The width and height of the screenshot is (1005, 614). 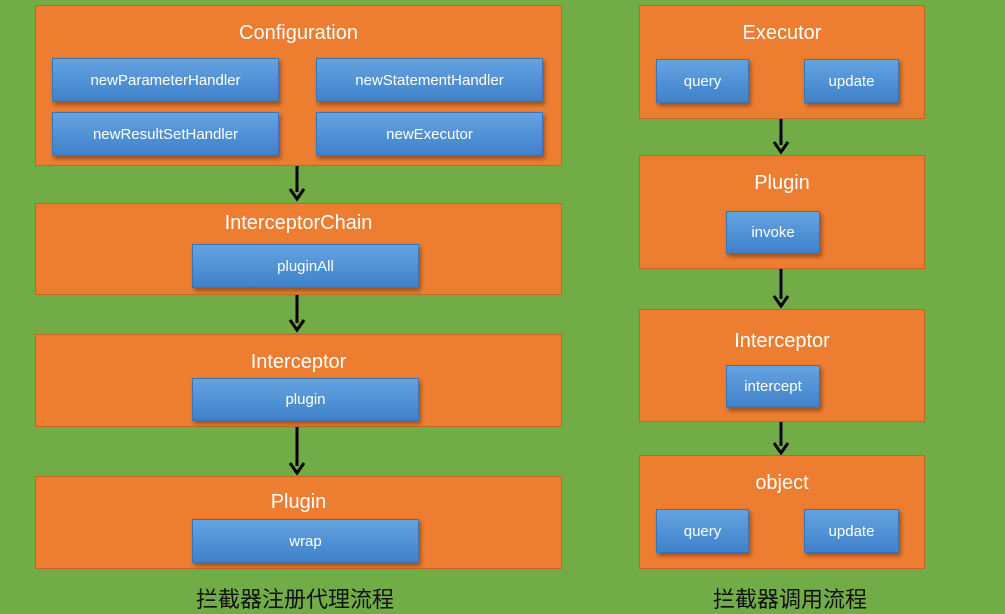 I want to click on executor-box: Executor query update, so click(x=782, y=62).